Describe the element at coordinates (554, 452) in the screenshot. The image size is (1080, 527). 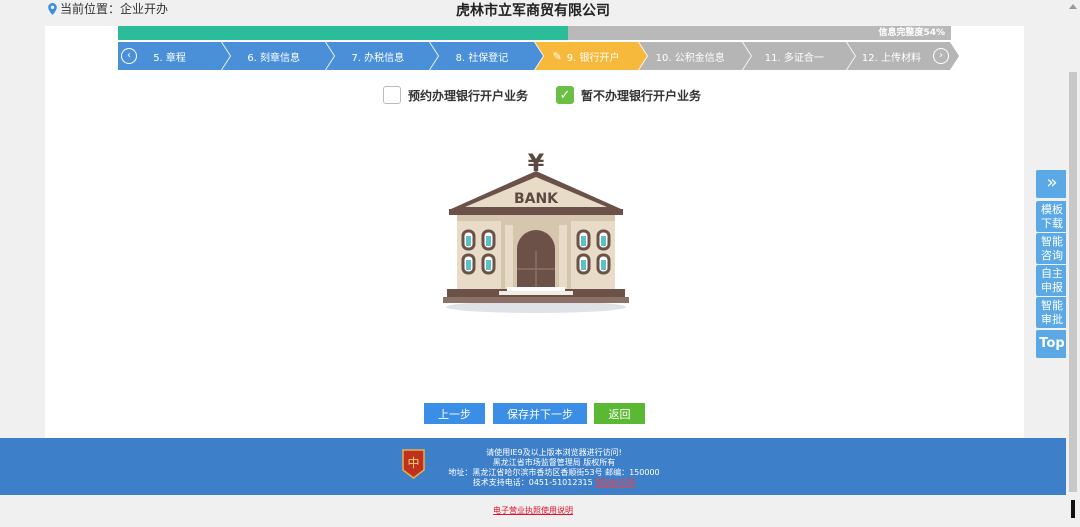
I see `footer-line: 请使用IE9及以上版本浏览器进行访问!` at that location.